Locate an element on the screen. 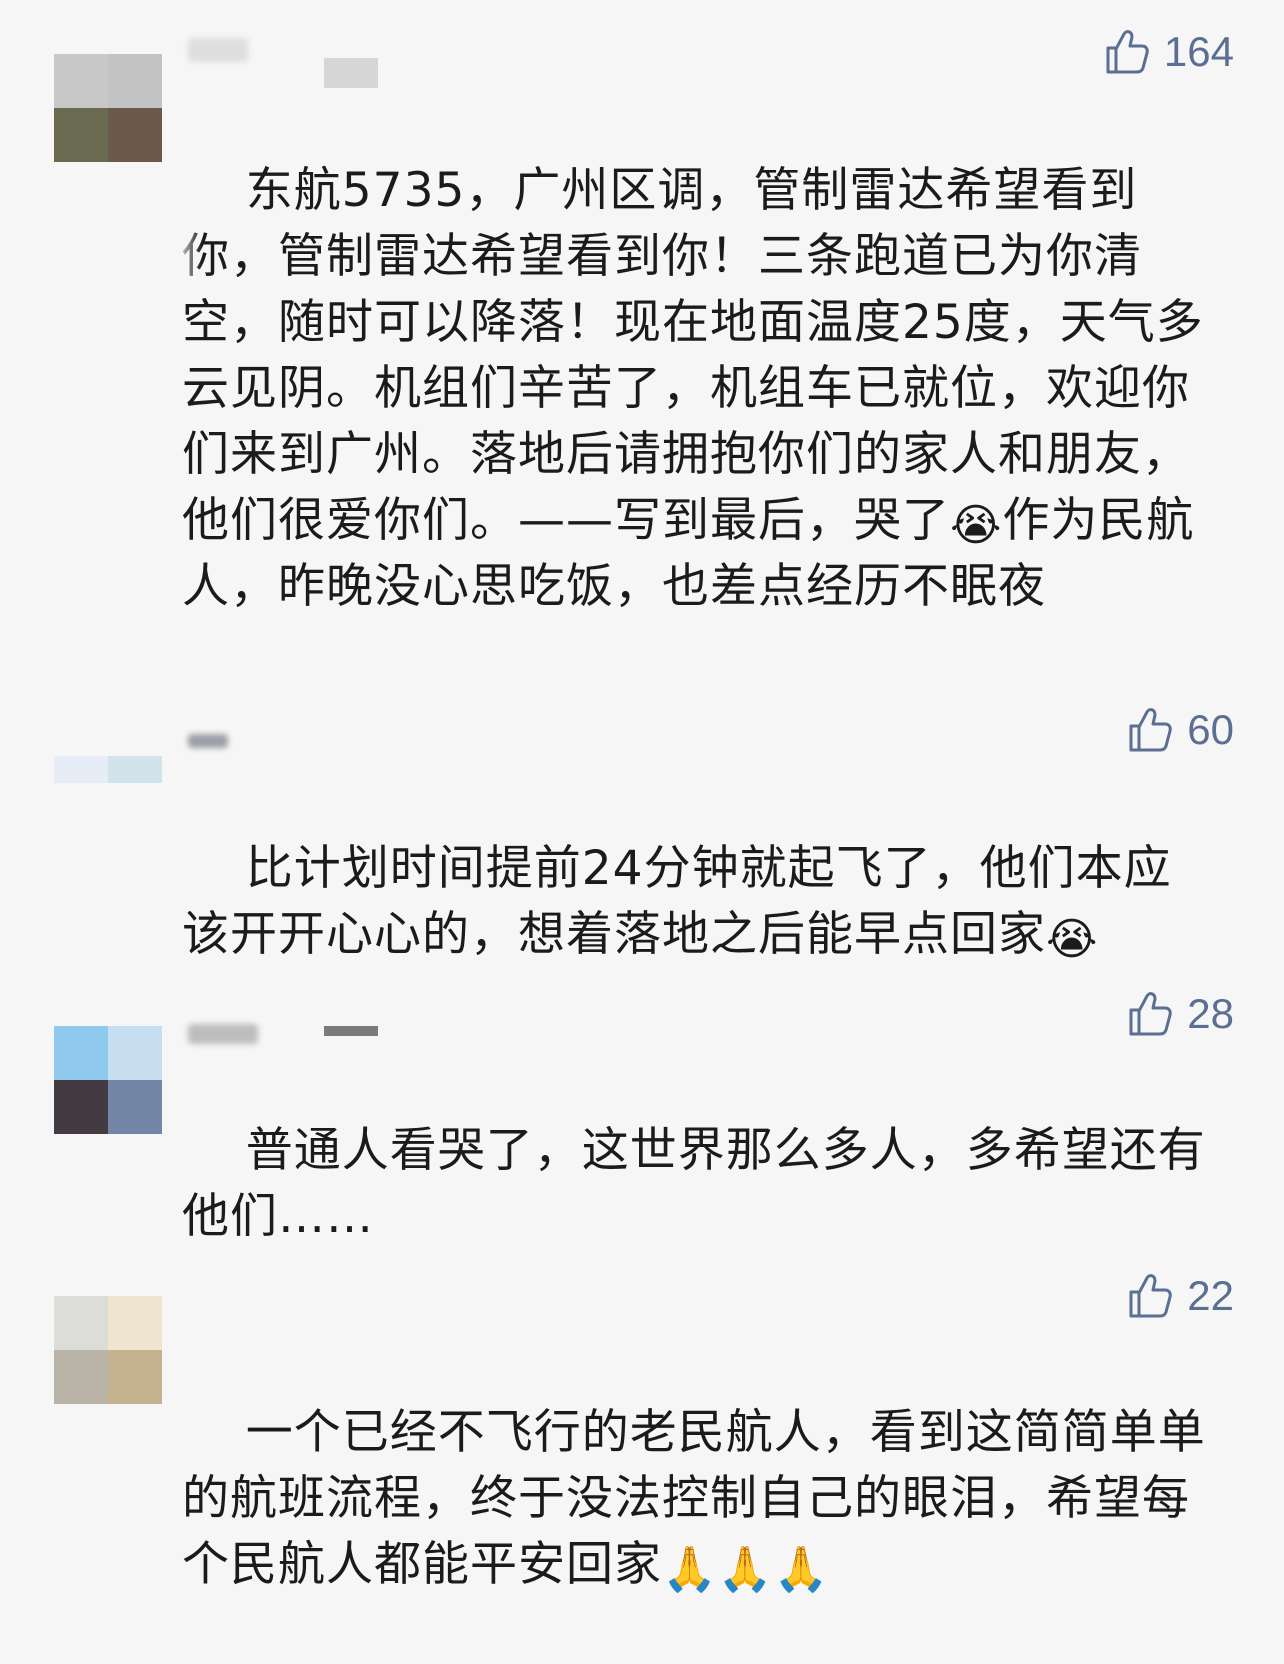  like-count: 60 is located at coordinates (1210, 729).